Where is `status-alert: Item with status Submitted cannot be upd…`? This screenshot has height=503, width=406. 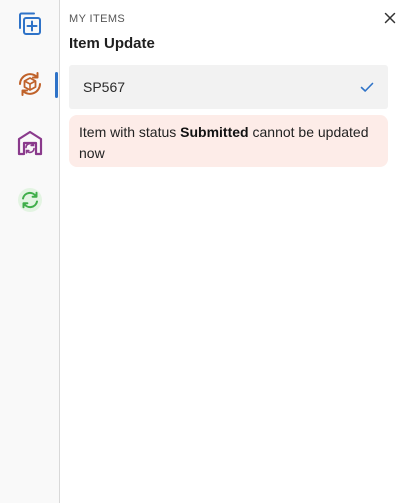 status-alert: Item with status Submitted cannot be upd… is located at coordinates (228, 141).